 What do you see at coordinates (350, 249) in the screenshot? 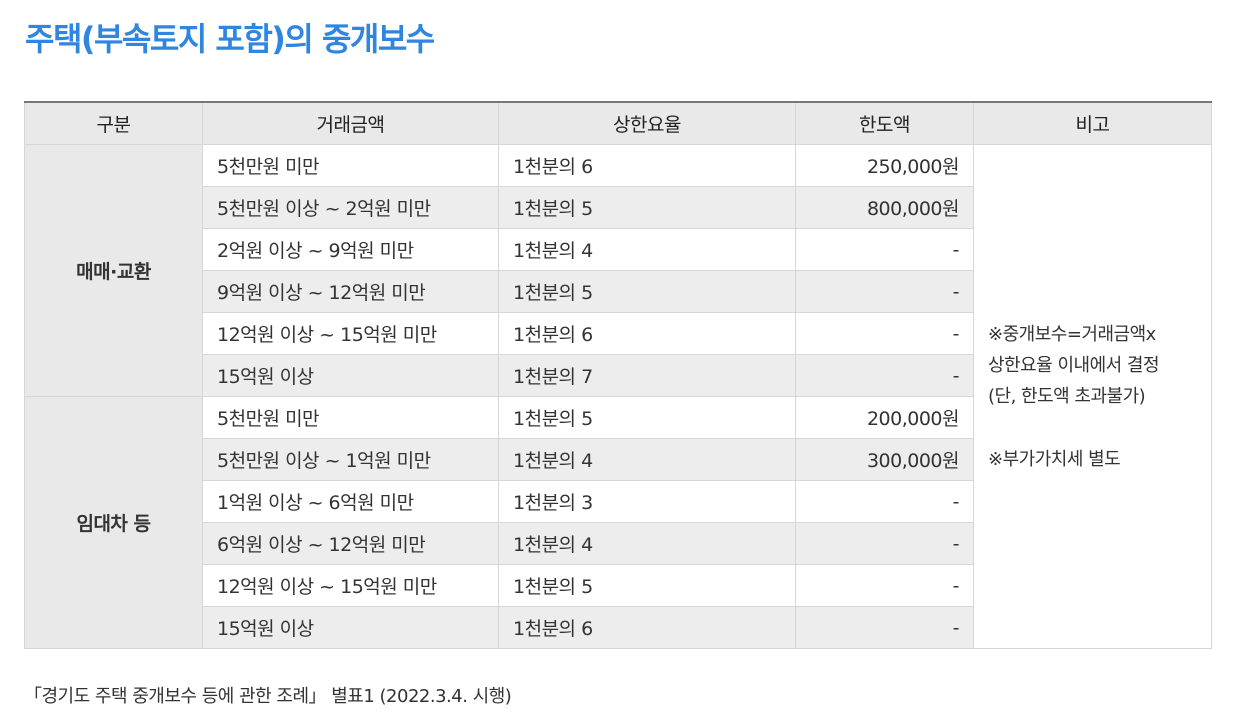
I see `amount-cell: 2억원 이상 ~ 9억원 미만` at bounding box center [350, 249].